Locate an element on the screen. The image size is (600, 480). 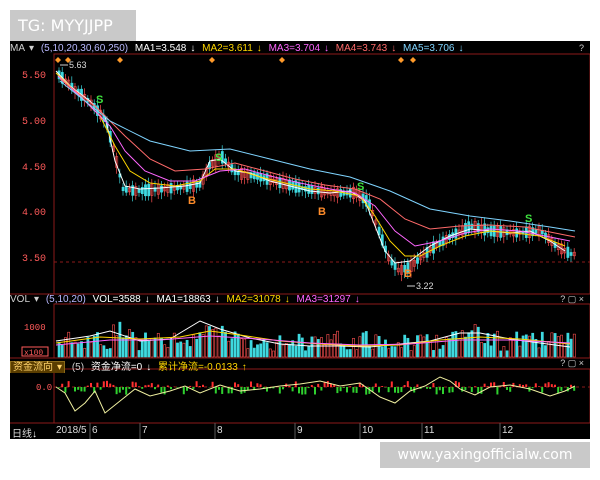
vol-params: (5,10,20) is located at coordinates (65, 299).